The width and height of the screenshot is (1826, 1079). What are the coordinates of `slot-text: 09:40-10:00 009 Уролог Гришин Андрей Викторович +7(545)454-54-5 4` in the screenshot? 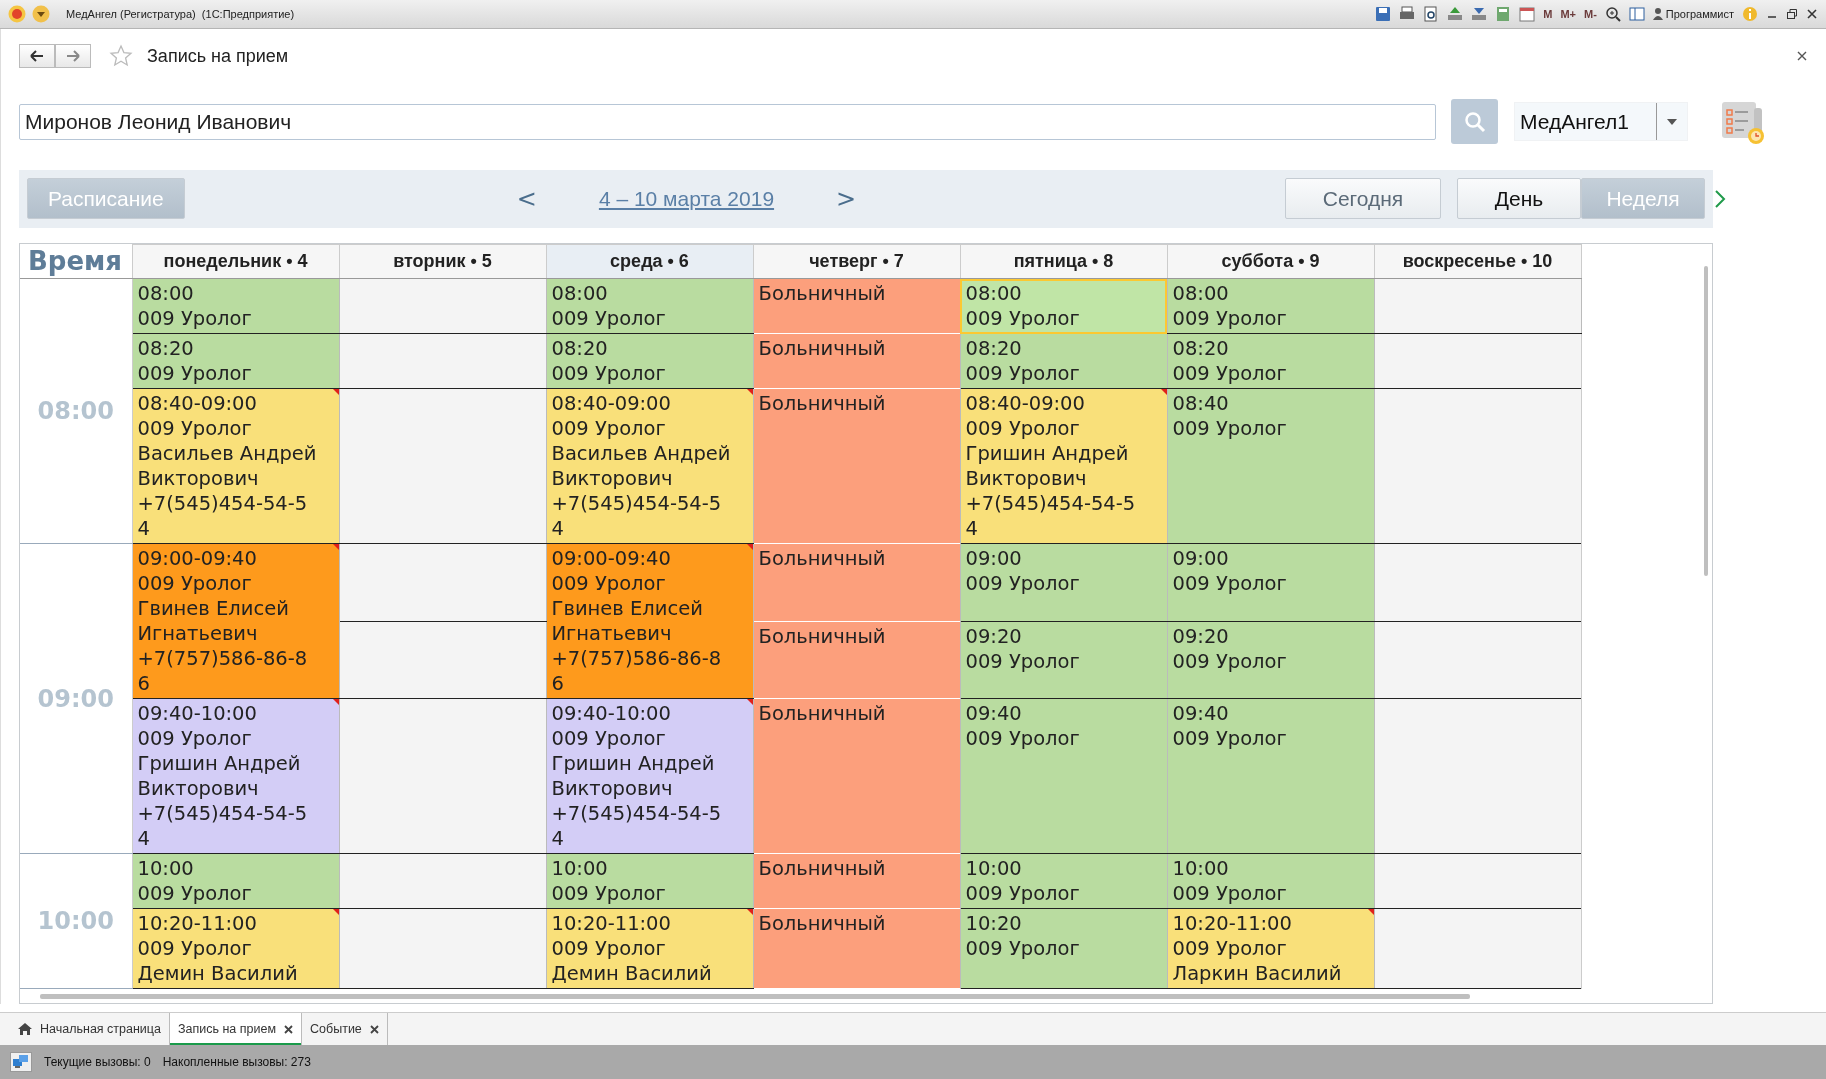 It's located at (637, 776).